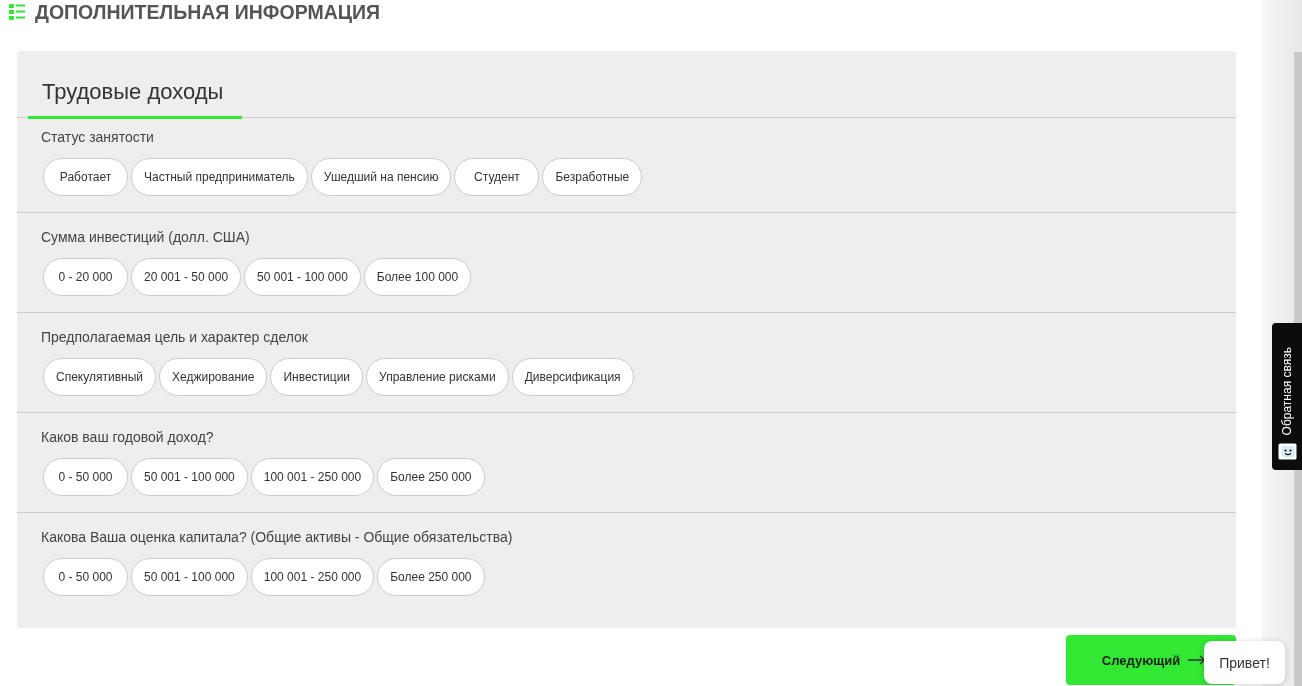 This screenshot has height=686, width=1302. What do you see at coordinates (437, 377) in the screenshot?
I see `option-button: Управление рисками` at bounding box center [437, 377].